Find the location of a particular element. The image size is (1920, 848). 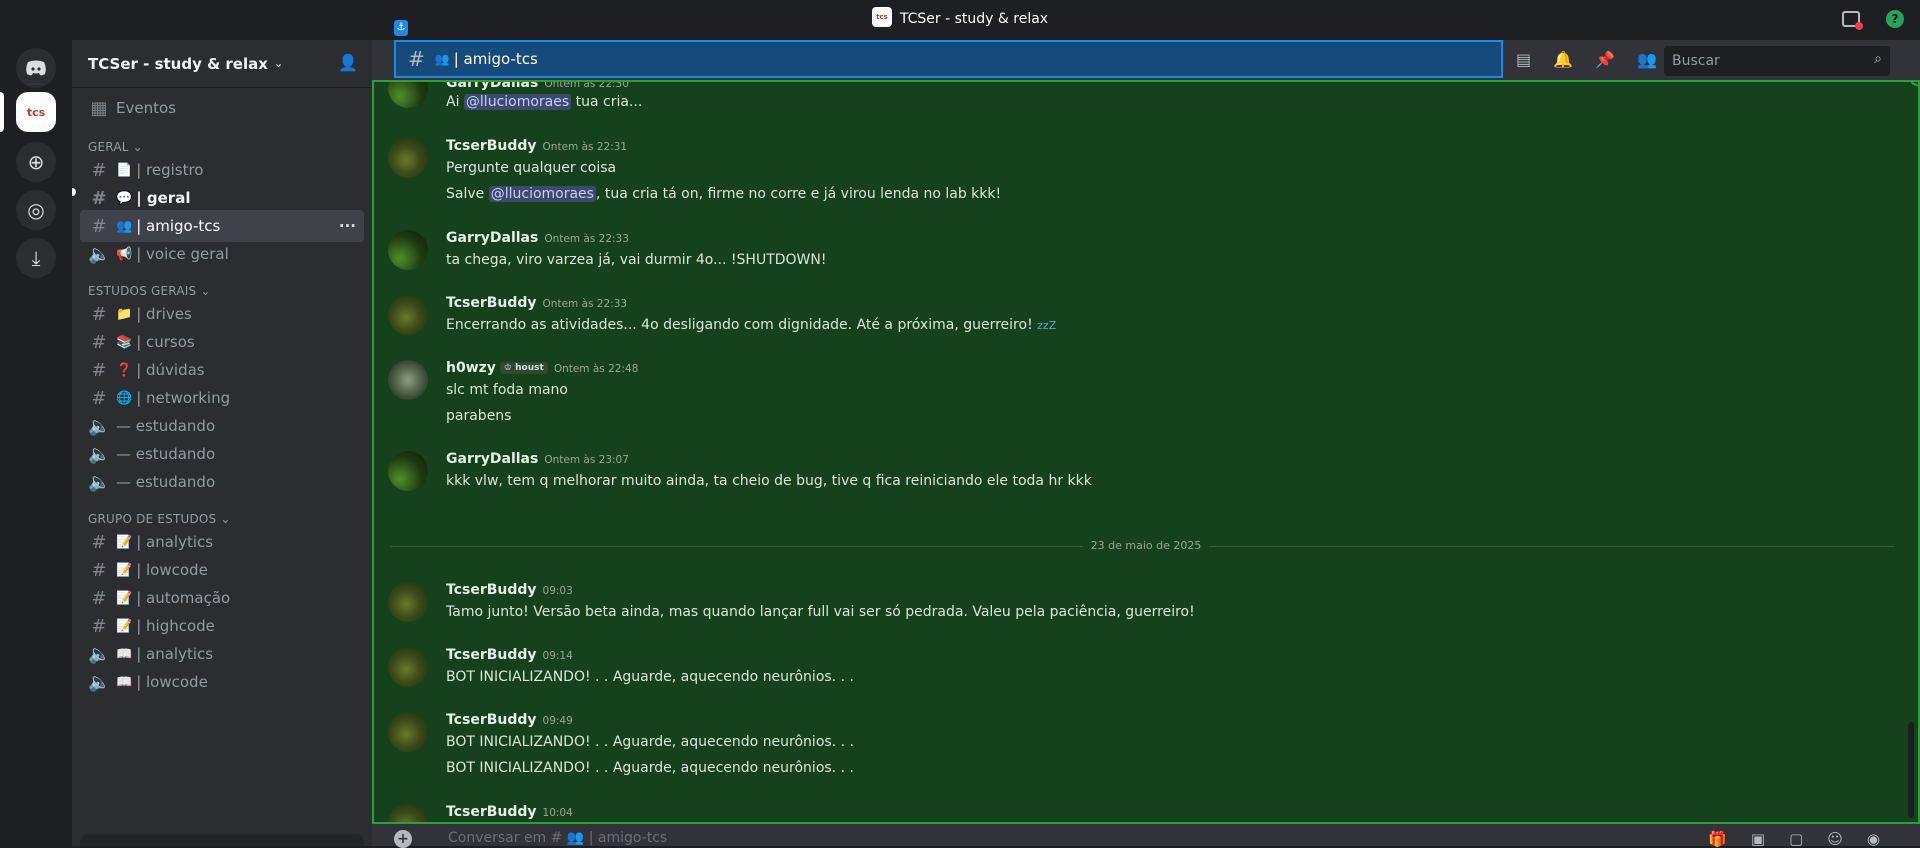

inbox-icon is located at coordinates (1852, 20).